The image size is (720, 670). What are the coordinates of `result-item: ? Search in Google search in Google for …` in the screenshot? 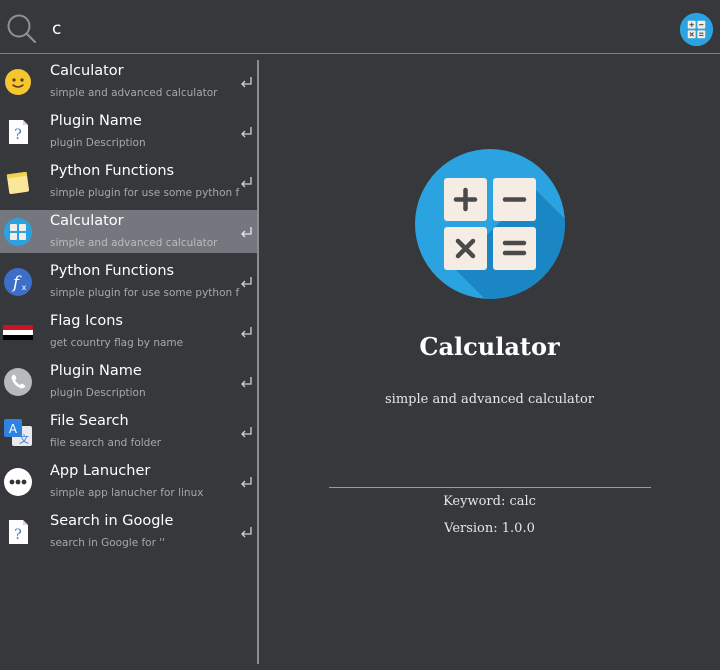 It's located at (128, 531).